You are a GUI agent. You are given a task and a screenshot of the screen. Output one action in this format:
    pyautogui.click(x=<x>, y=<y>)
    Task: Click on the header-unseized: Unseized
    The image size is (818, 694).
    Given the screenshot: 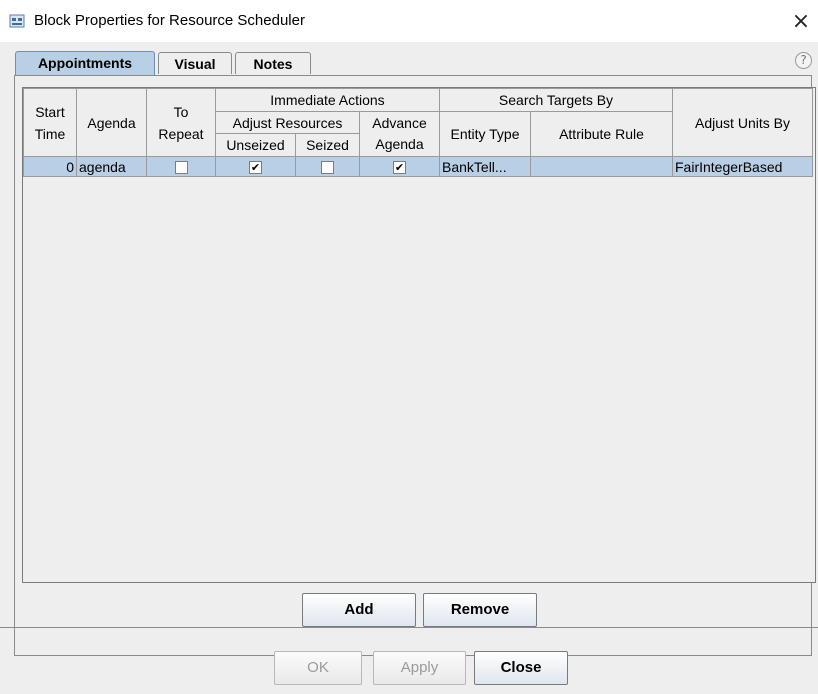 What is the action you would take?
    pyautogui.click(x=255, y=145)
    